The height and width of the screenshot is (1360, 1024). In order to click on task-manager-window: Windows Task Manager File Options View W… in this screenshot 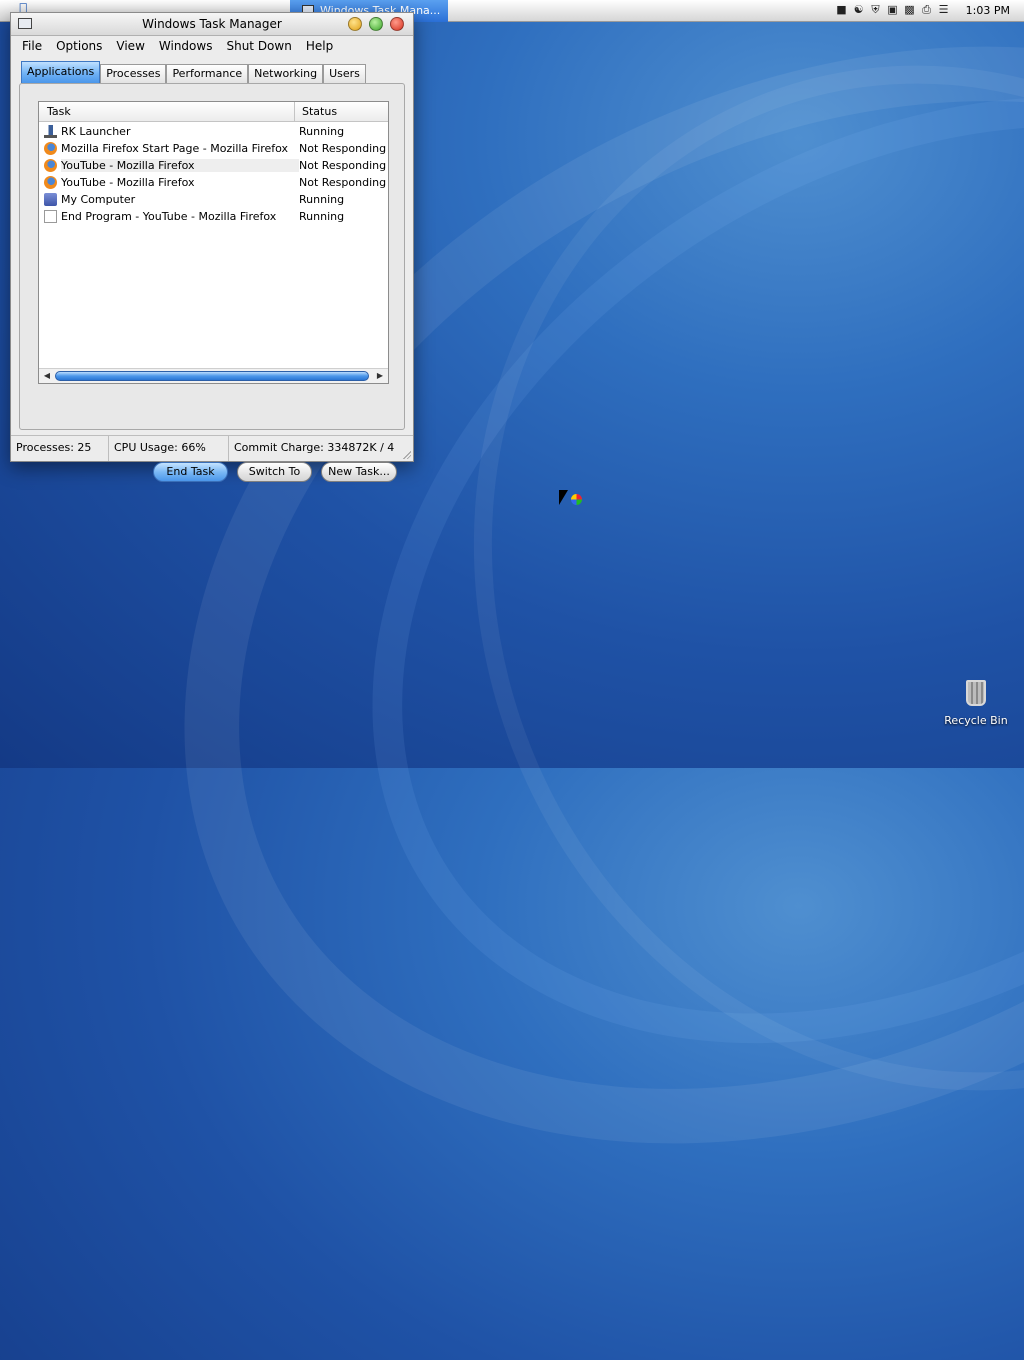, I will do `click(212, 247)`.